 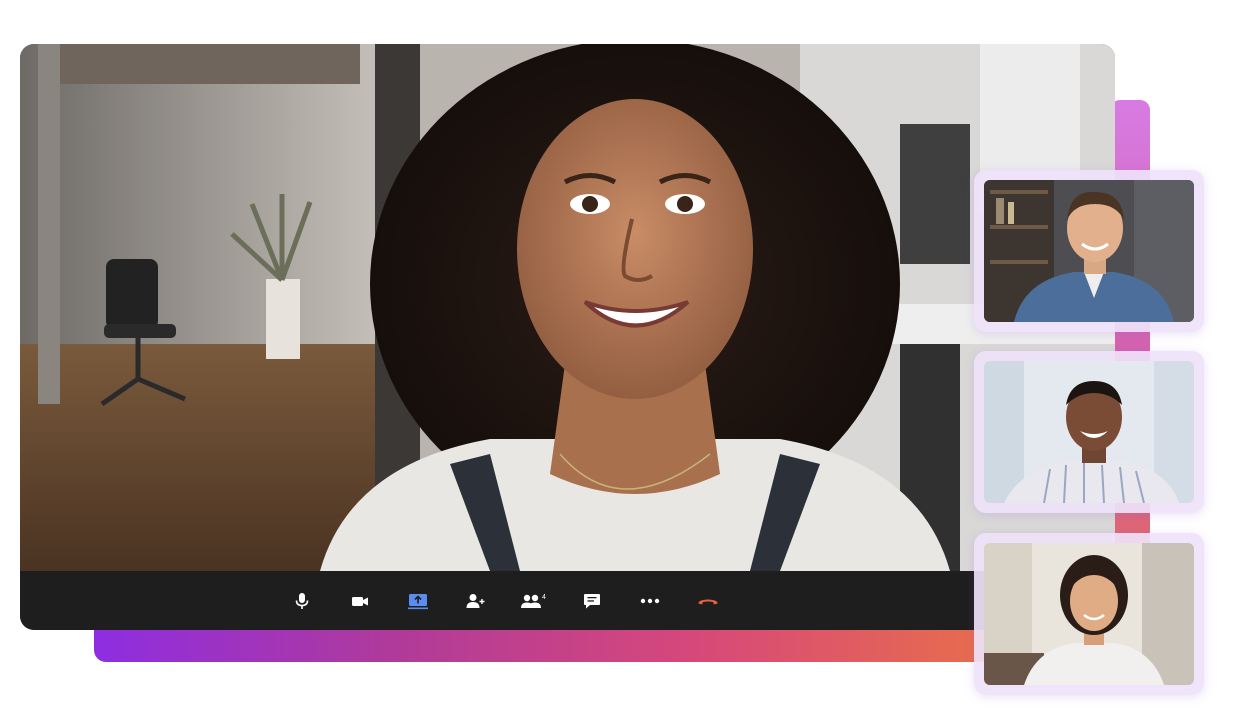 I want to click on hang-up-icon, so click(x=707, y=601).